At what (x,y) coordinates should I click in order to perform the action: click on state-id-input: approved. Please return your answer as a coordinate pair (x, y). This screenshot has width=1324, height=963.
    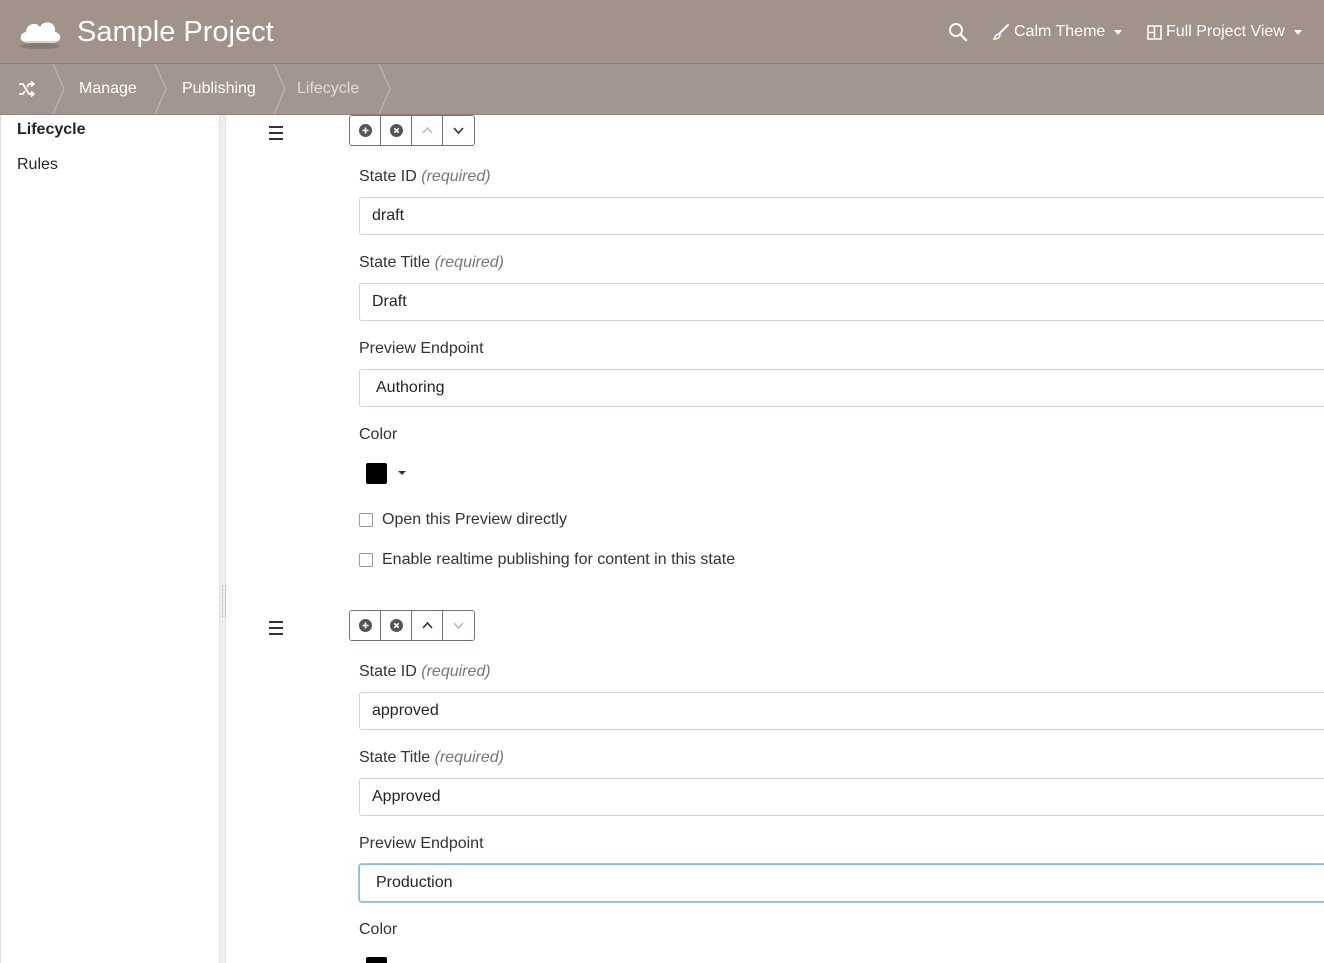
    Looking at the image, I should click on (841, 711).